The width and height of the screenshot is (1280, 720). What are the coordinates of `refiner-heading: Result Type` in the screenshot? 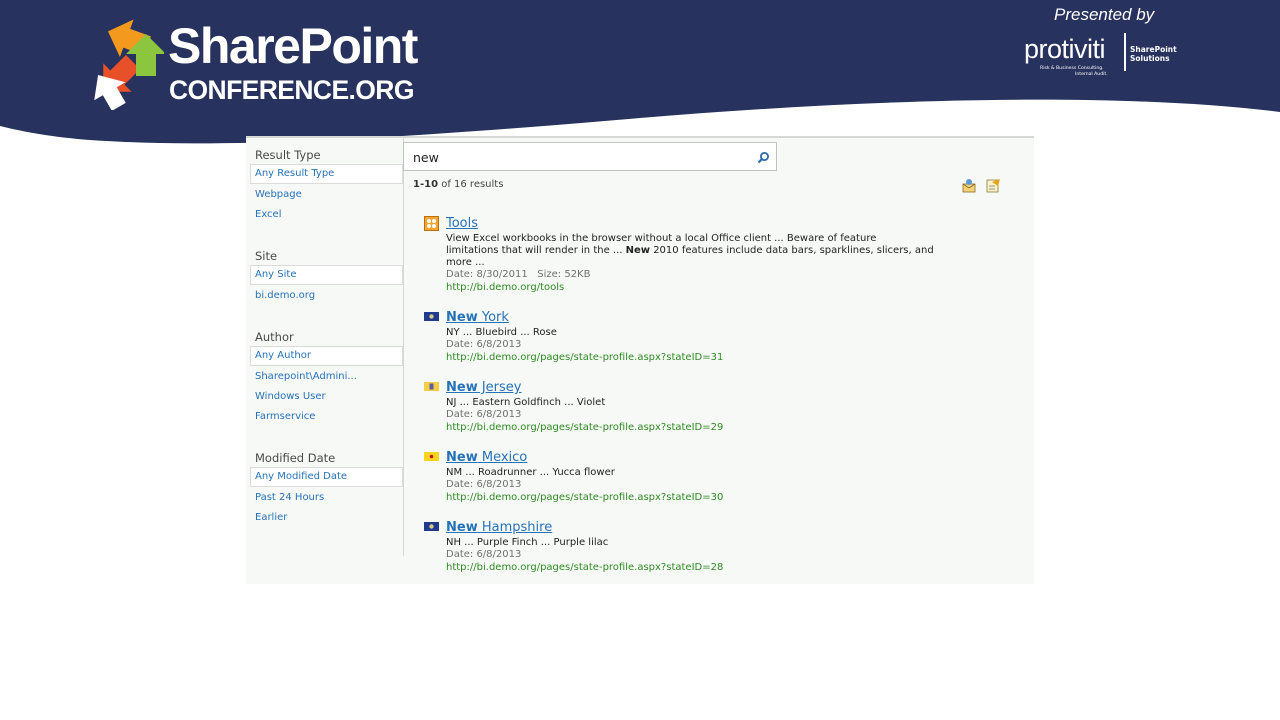 It's located at (288, 155).